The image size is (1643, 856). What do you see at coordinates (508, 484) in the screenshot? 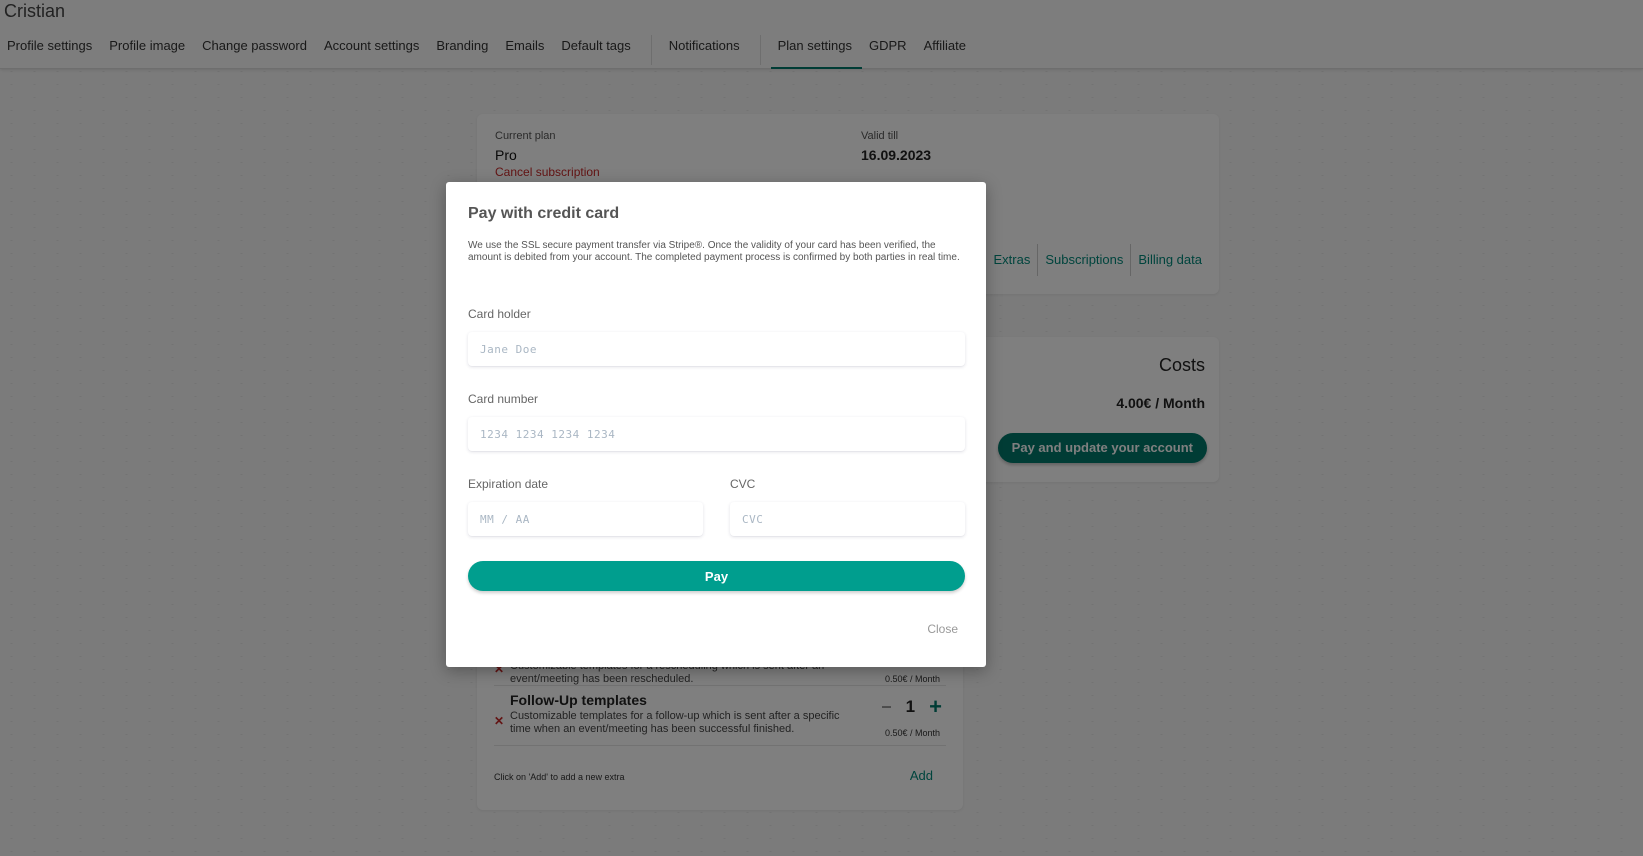
I see `expiration-date-label: Expiration date` at bounding box center [508, 484].